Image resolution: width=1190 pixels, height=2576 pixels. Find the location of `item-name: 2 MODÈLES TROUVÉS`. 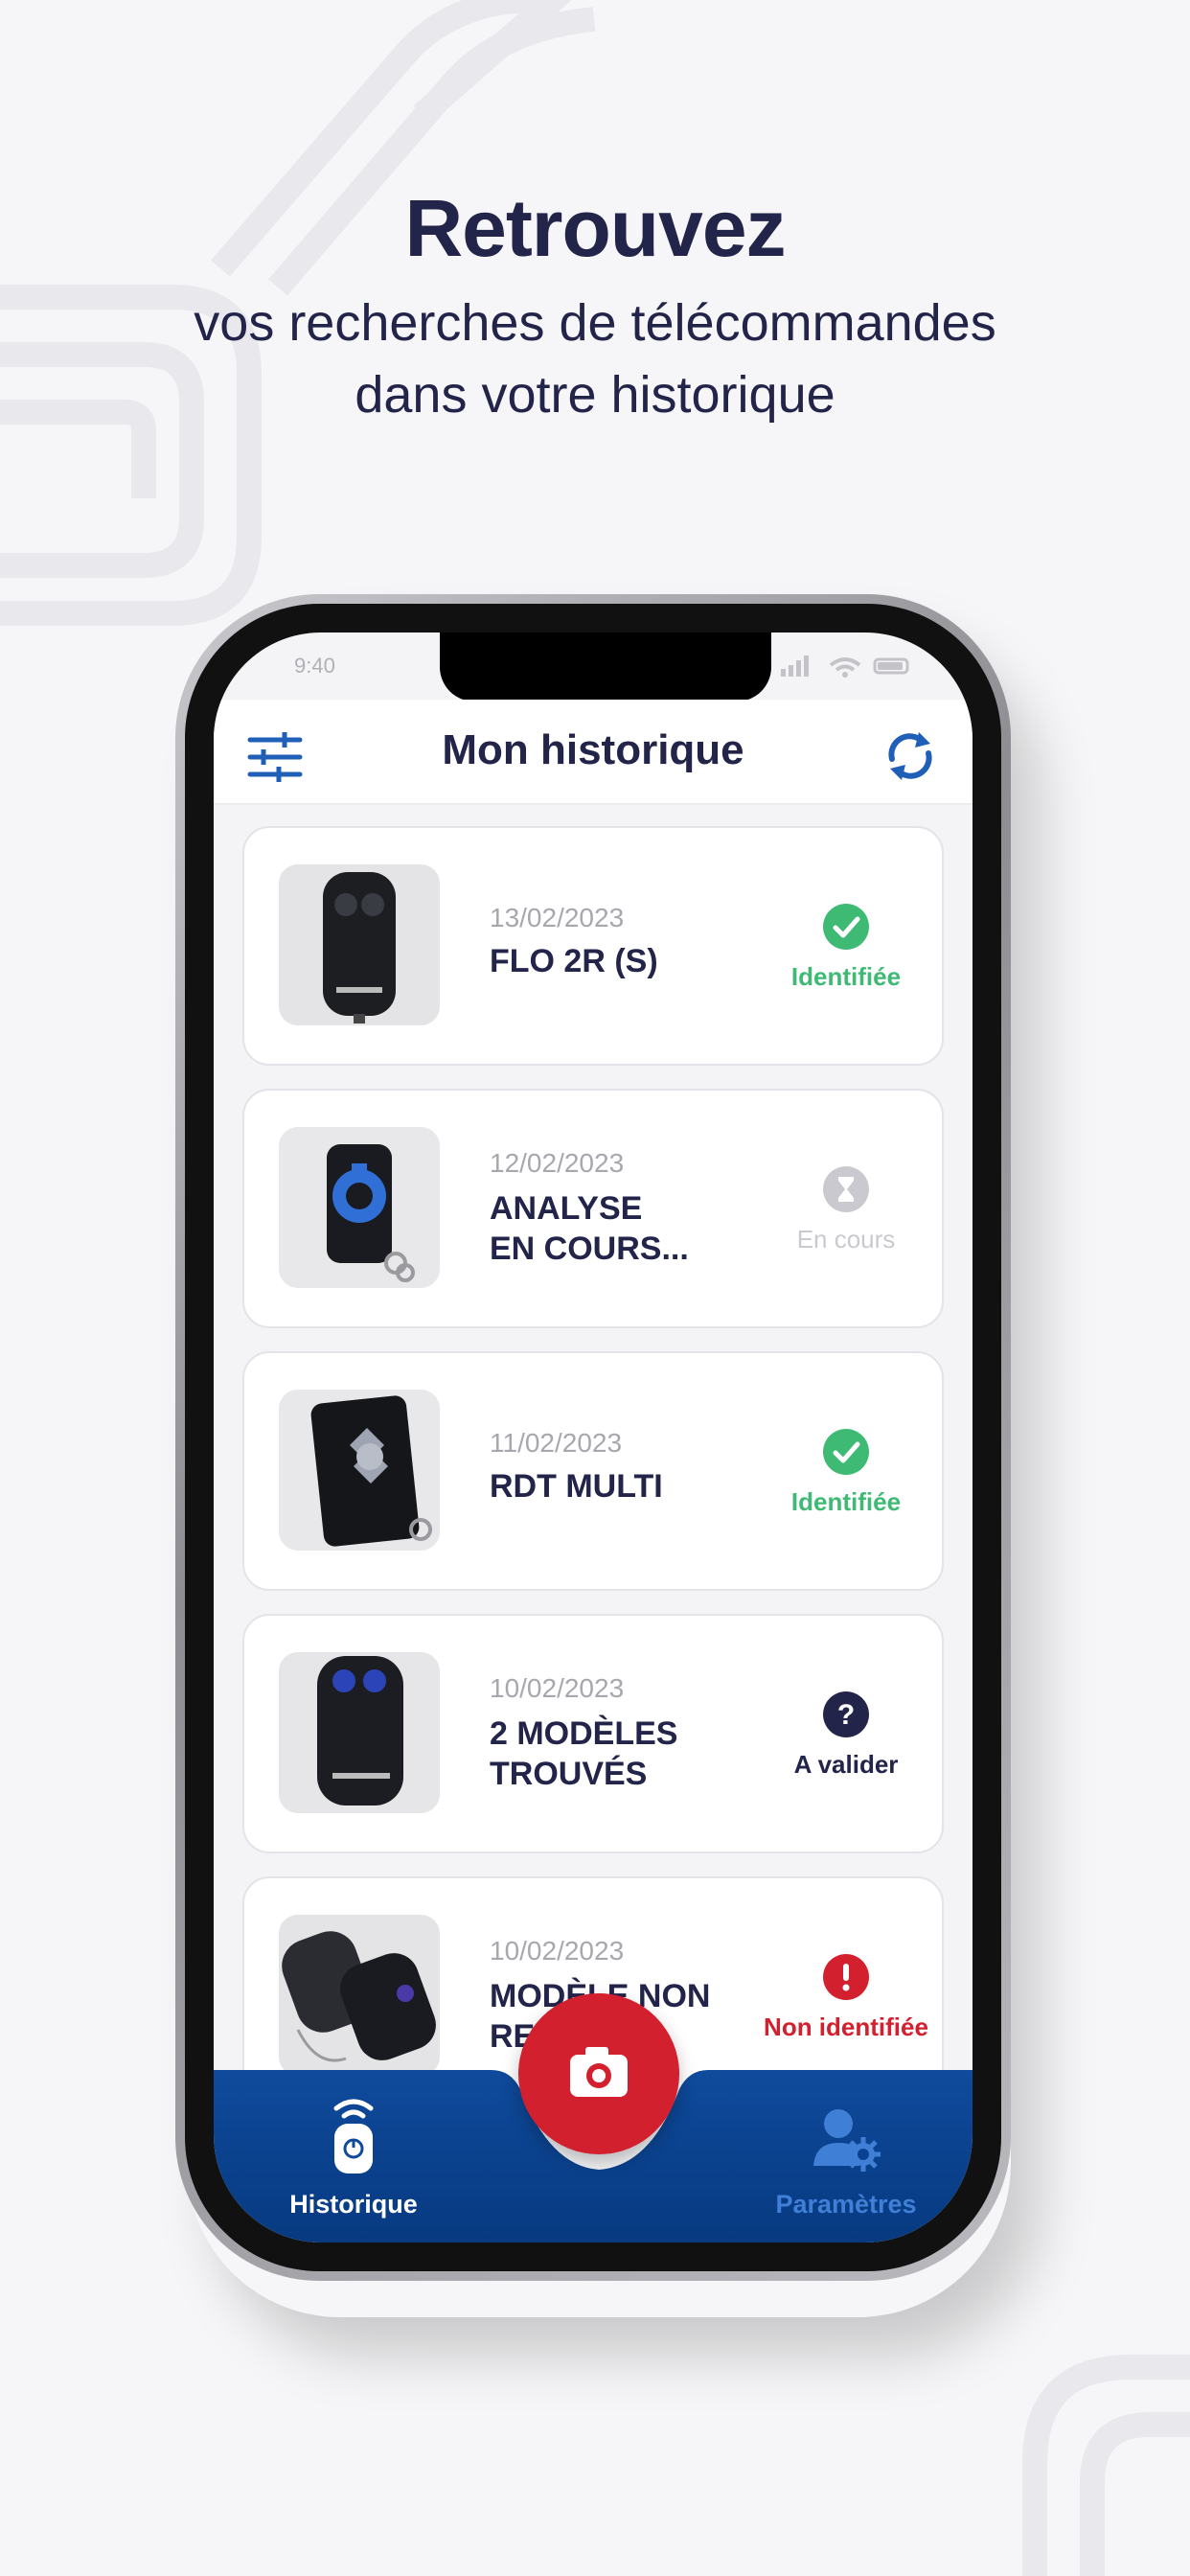

item-name: 2 MODÈLES TROUVÉS is located at coordinates (634, 1754).